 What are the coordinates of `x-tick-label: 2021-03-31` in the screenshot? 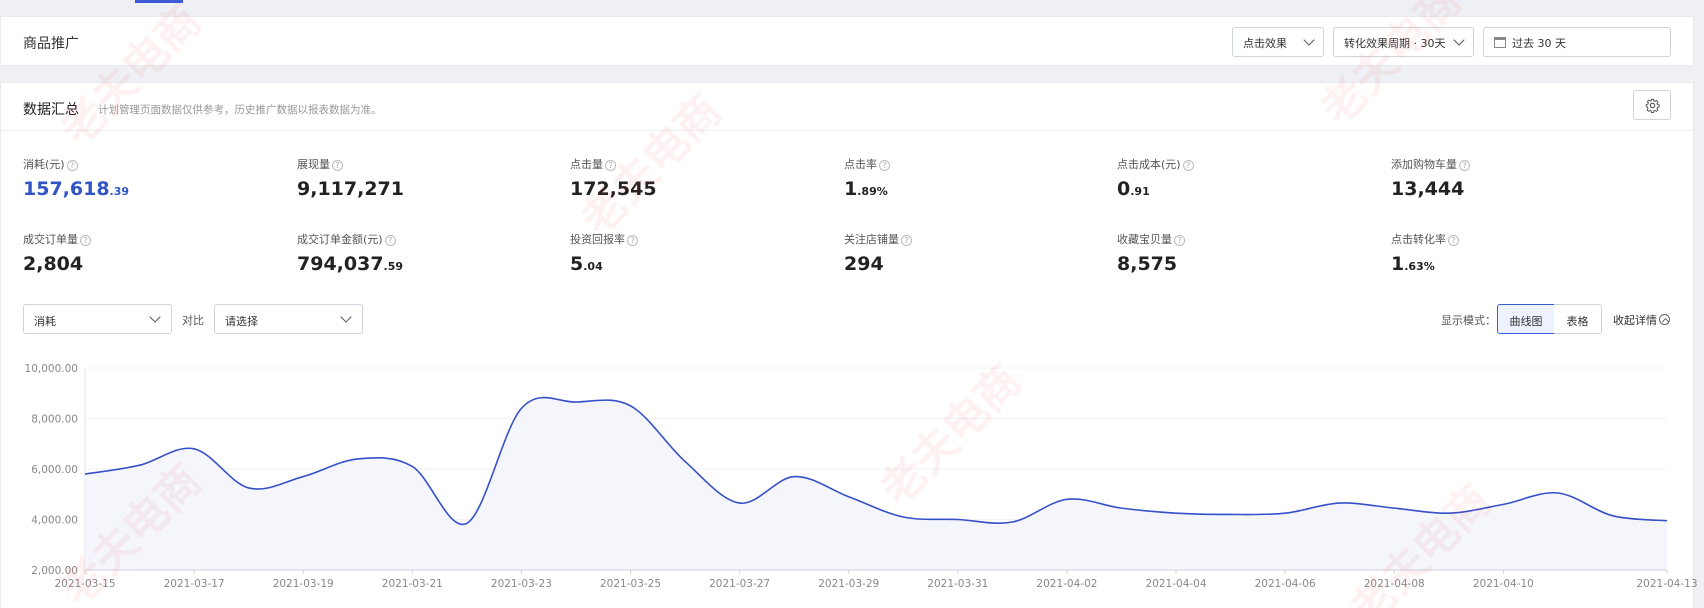 It's located at (957, 584).